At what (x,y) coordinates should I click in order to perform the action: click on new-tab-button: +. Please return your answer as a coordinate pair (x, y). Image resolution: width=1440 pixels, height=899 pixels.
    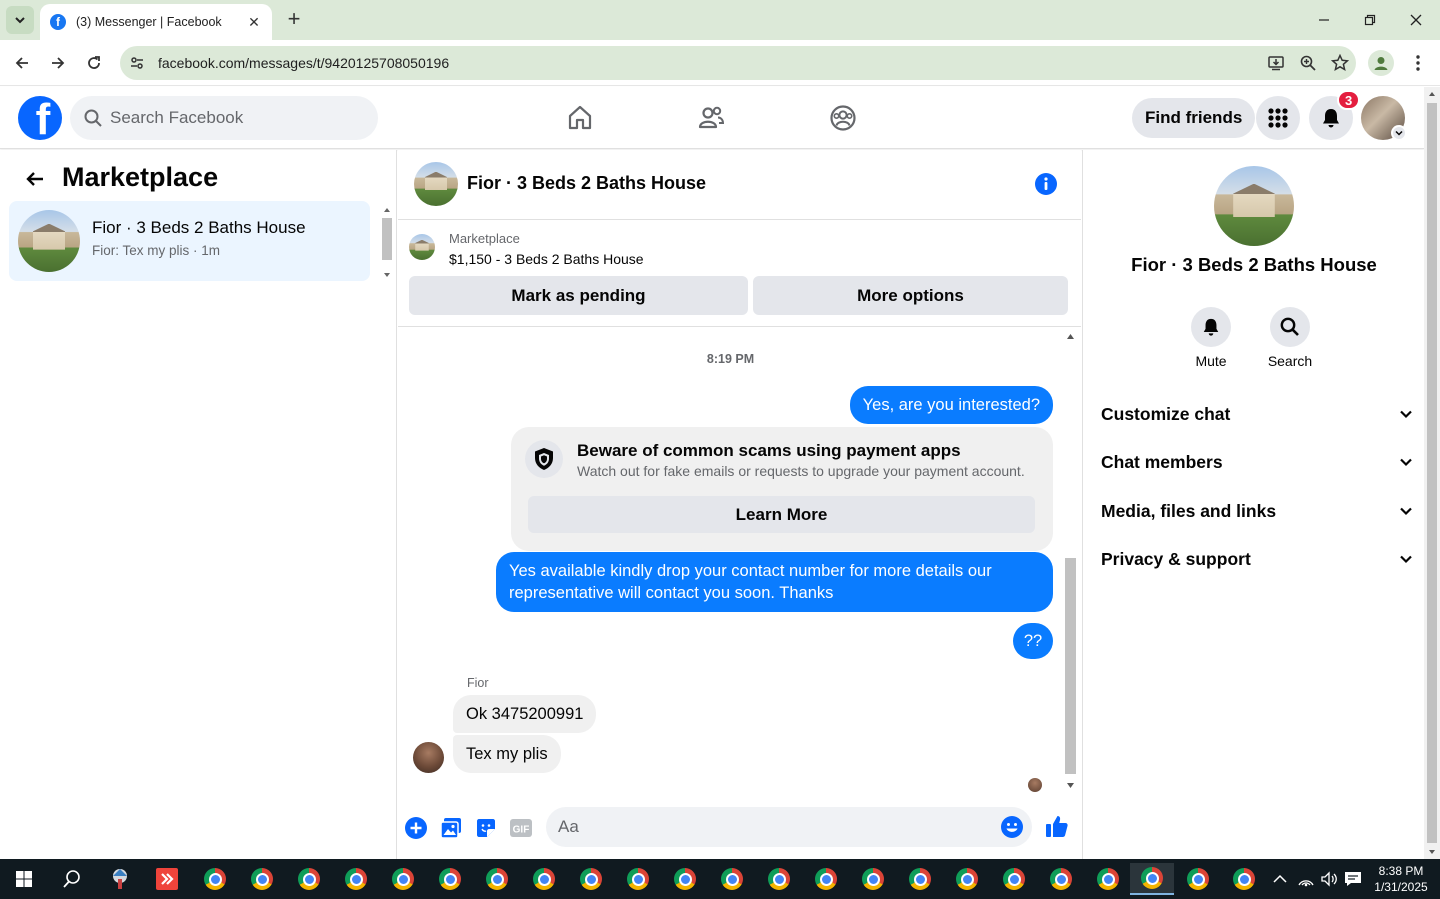
    Looking at the image, I should click on (294, 20).